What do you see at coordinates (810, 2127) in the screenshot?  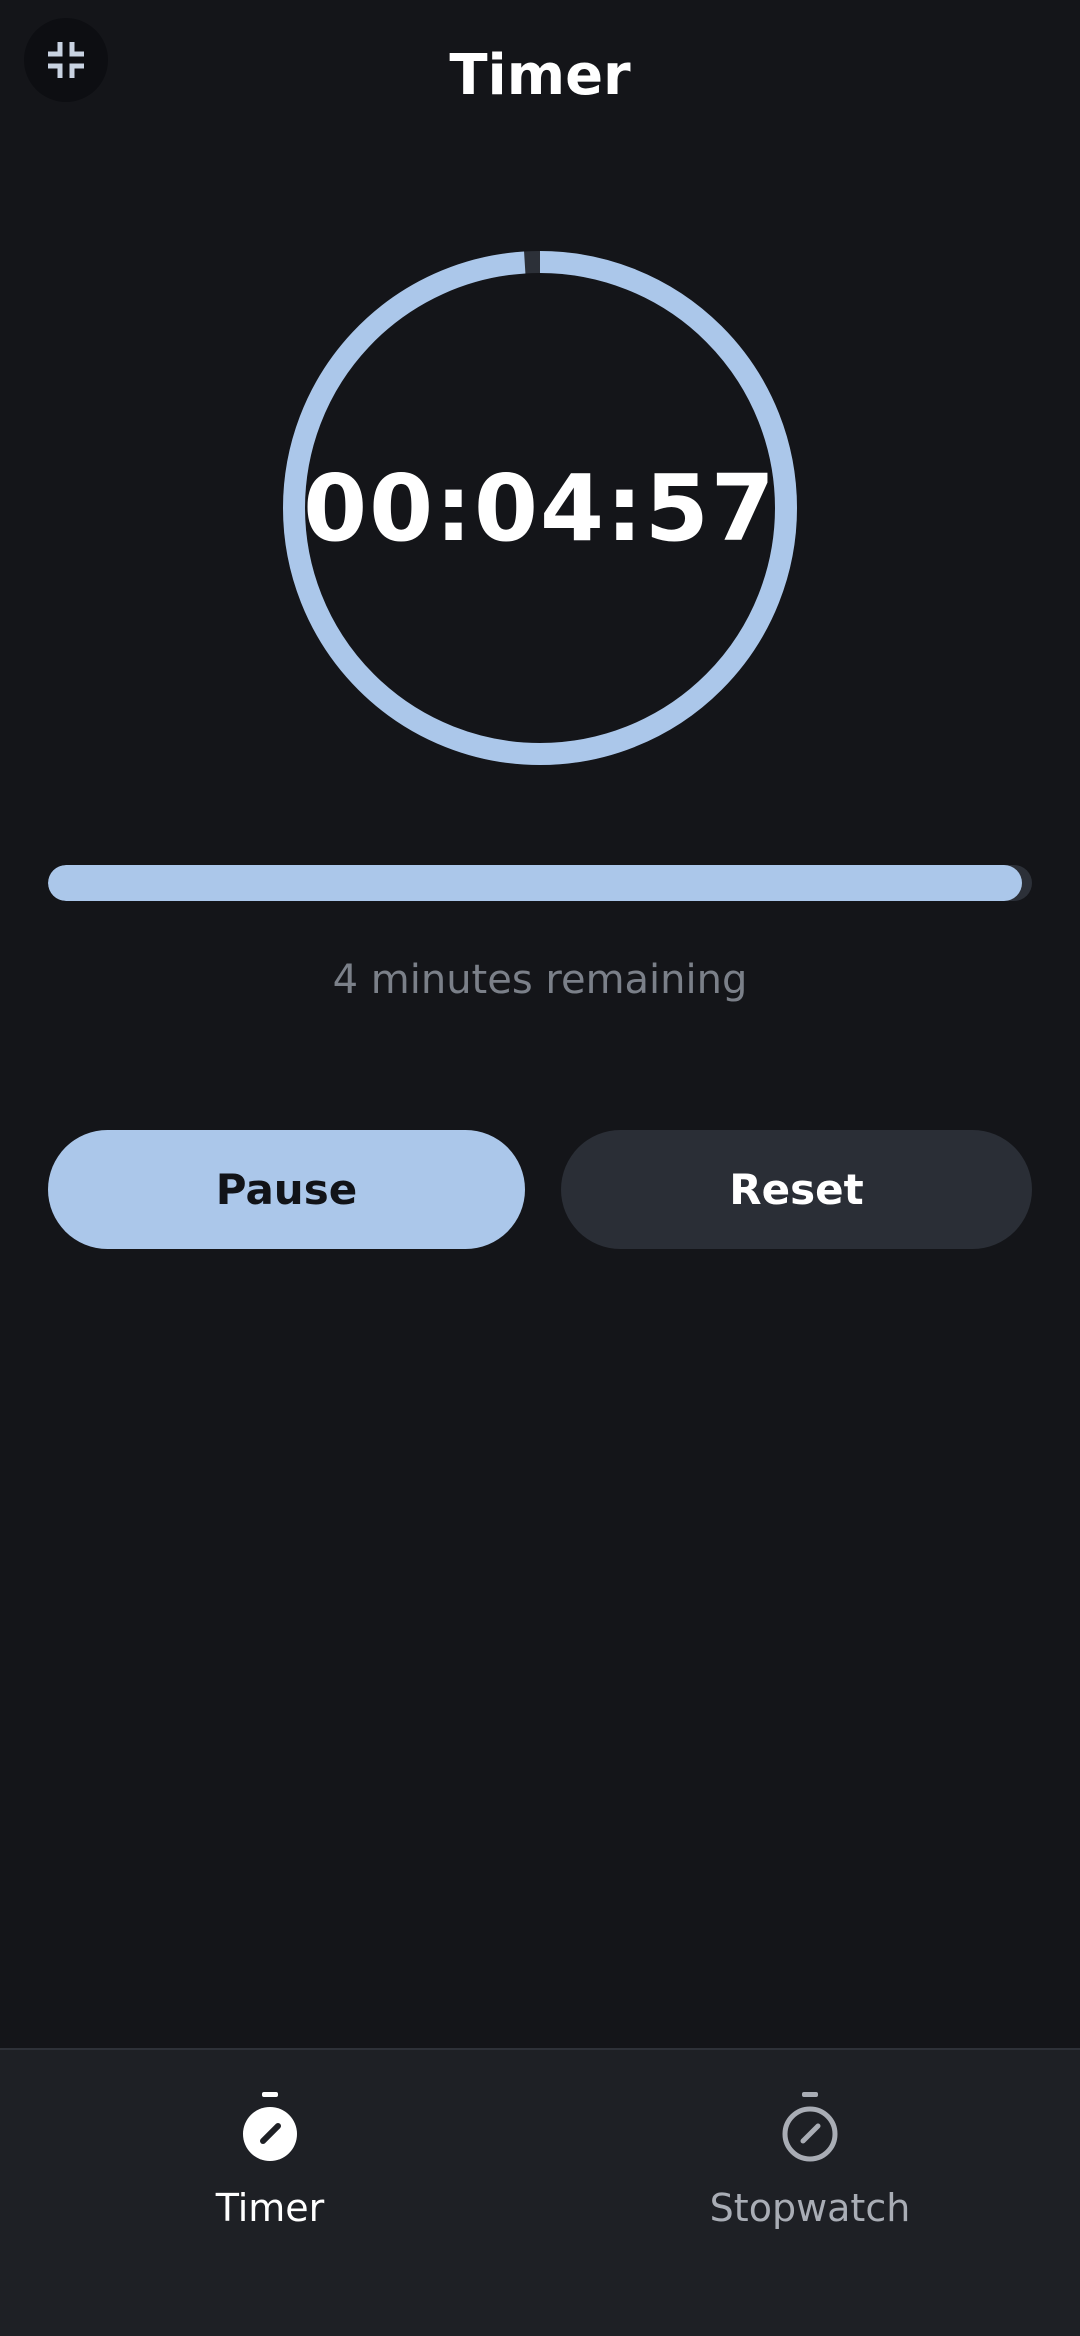 I see `stopwatch-icon` at bounding box center [810, 2127].